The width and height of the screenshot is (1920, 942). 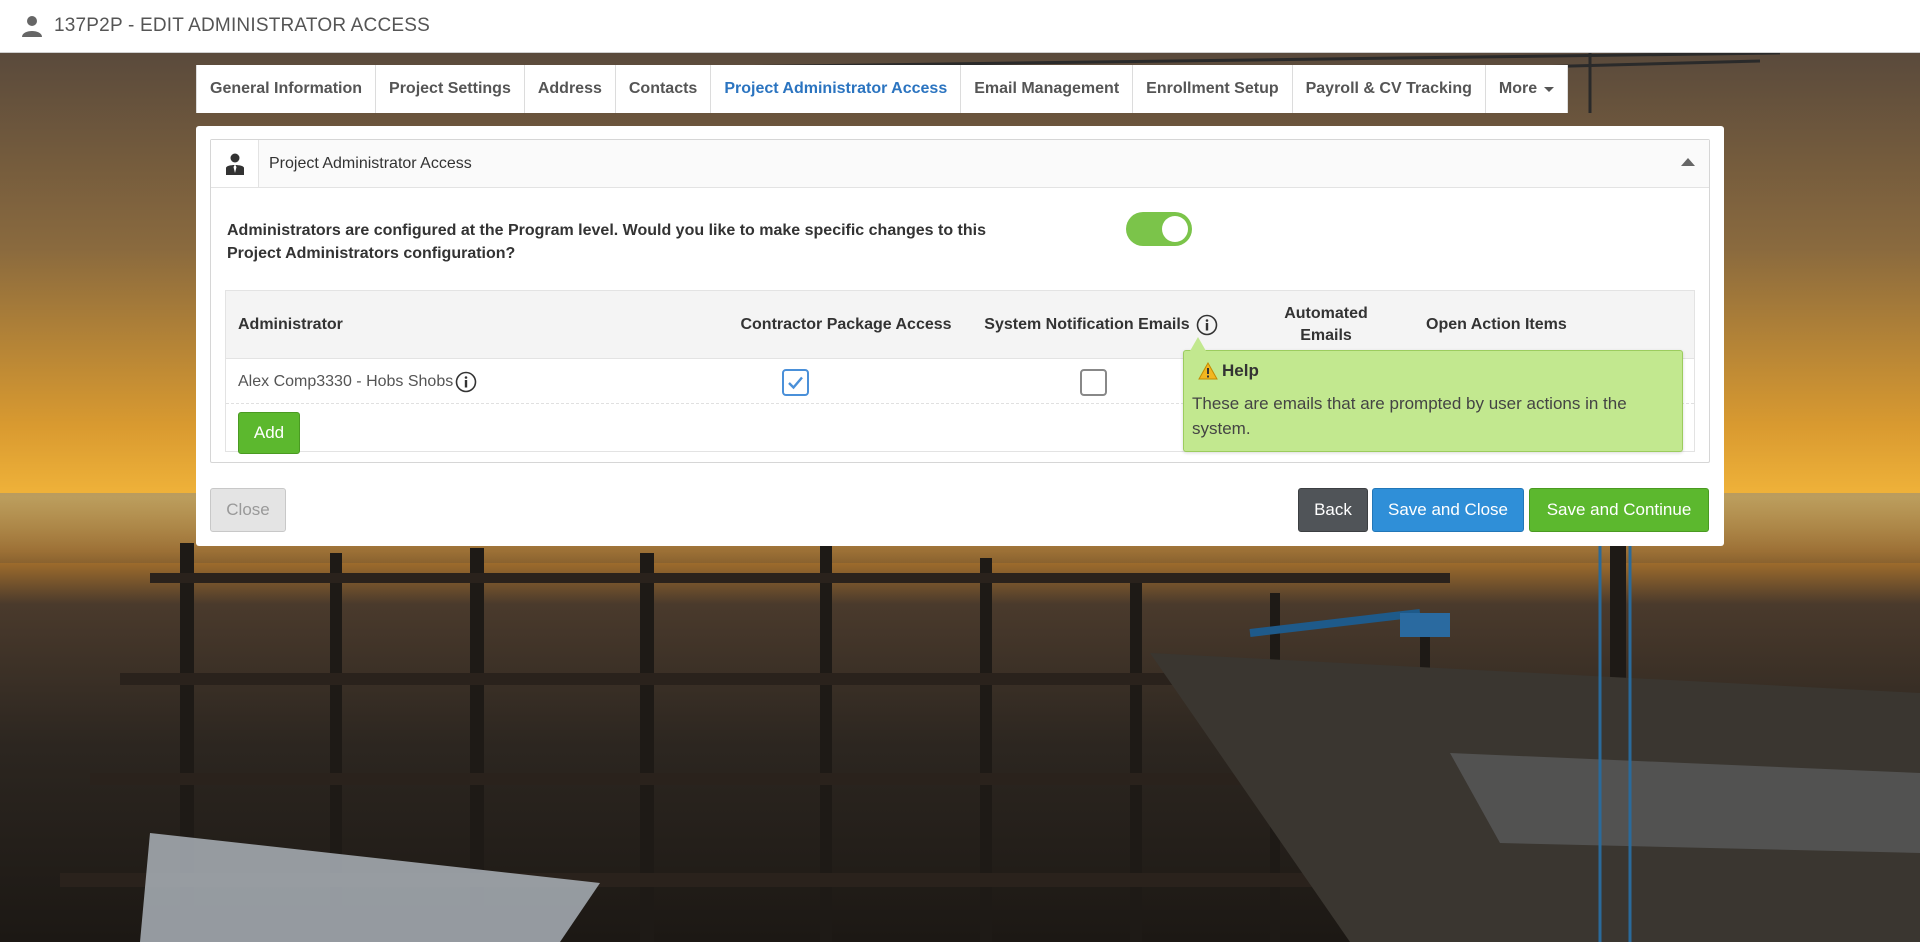 What do you see at coordinates (1549, 89) in the screenshot?
I see `caret-down-icon` at bounding box center [1549, 89].